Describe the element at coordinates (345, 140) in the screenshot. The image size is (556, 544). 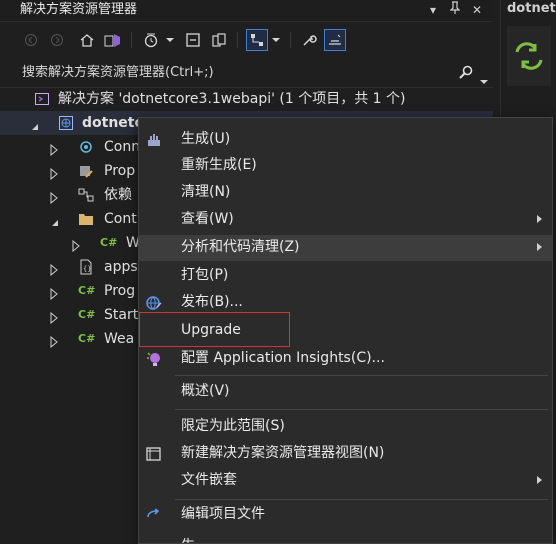
I see `menu-item-build: 生成(U)` at that location.